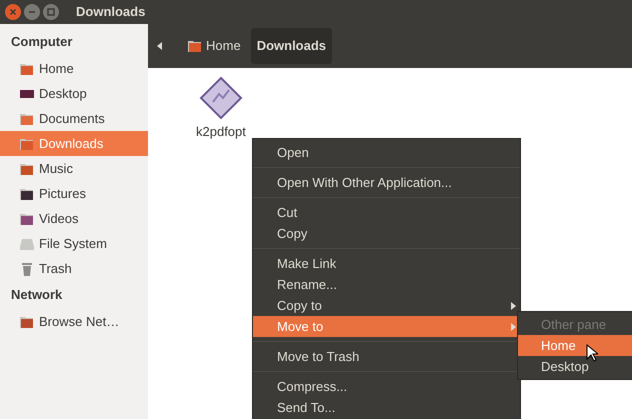 This screenshot has height=419, width=632. What do you see at coordinates (386, 212) in the screenshot?
I see `menu-item: Cut` at bounding box center [386, 212].